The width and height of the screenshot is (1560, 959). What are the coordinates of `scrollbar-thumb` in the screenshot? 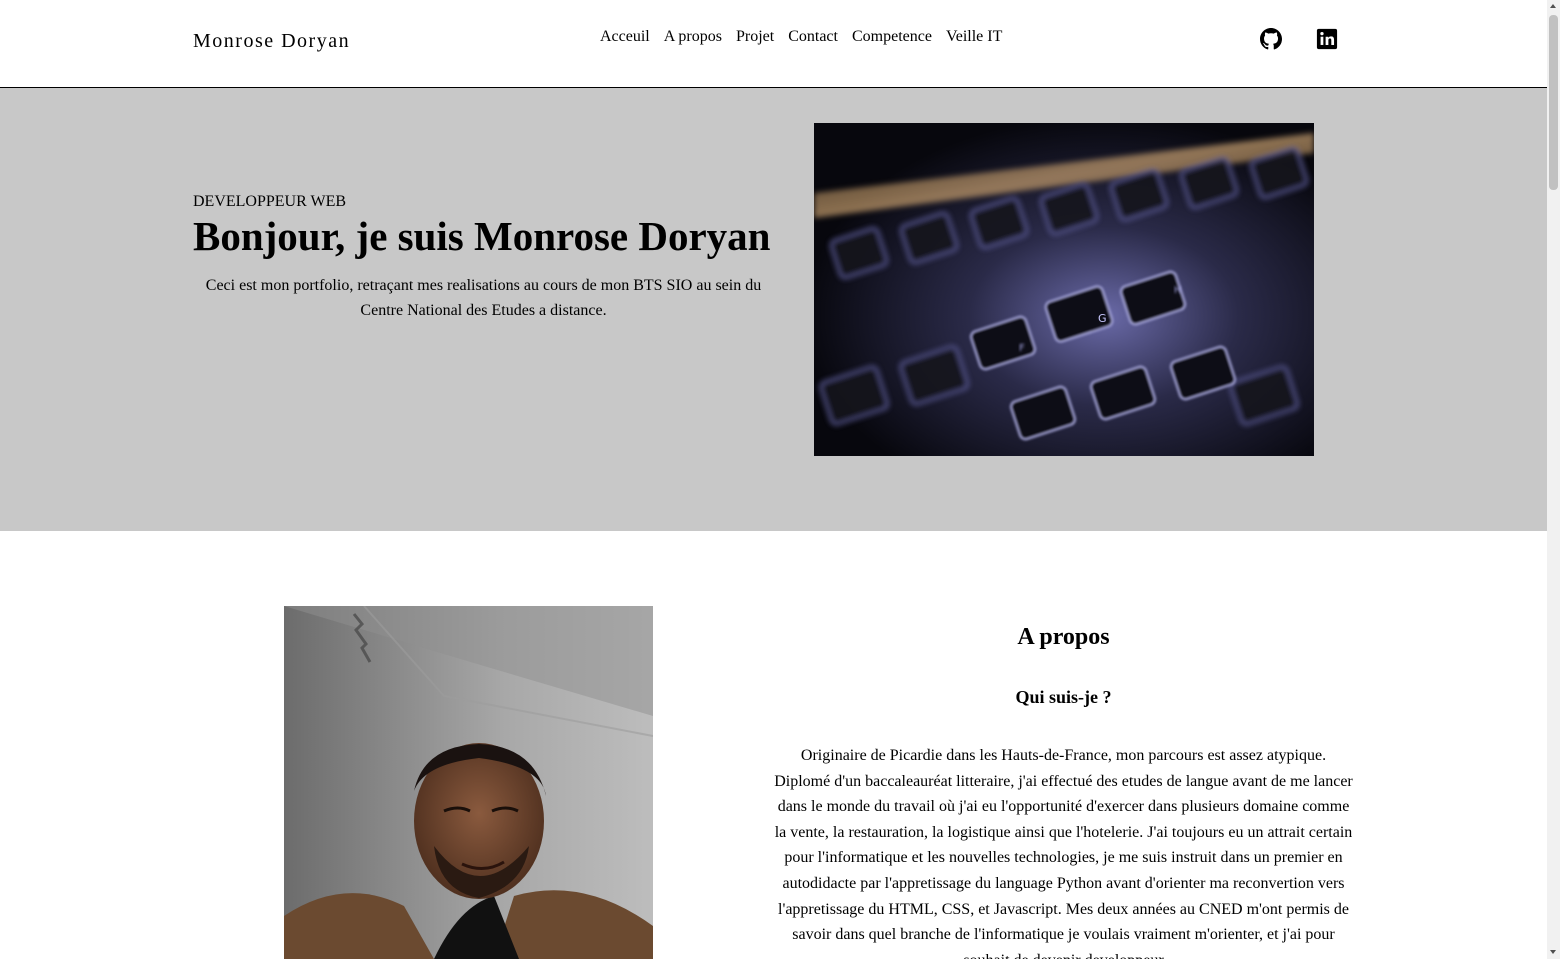 It's located at (1553, 102).